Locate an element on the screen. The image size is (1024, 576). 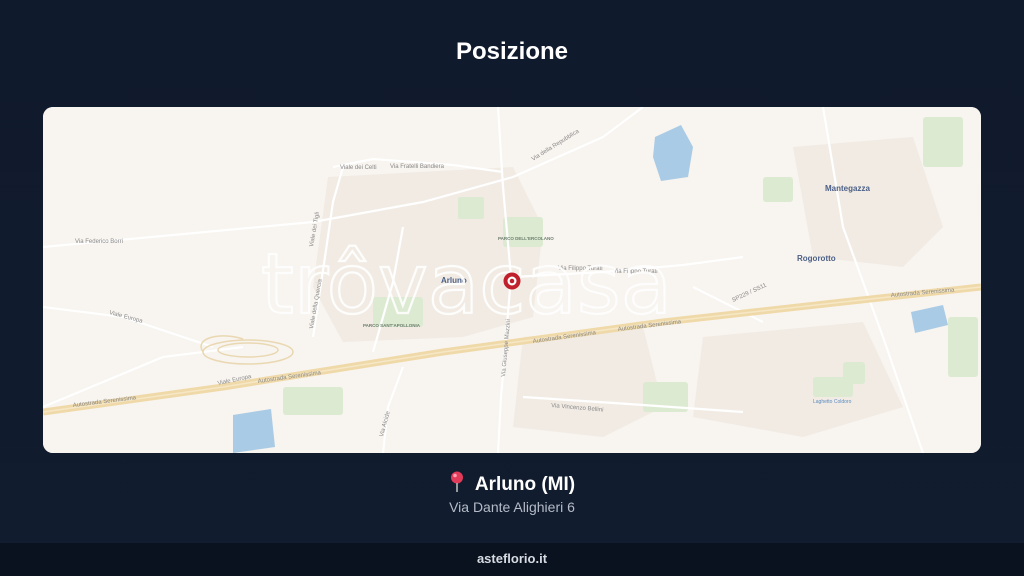
watermark-logo: trôvacasa is located at coordinates (466, 284).